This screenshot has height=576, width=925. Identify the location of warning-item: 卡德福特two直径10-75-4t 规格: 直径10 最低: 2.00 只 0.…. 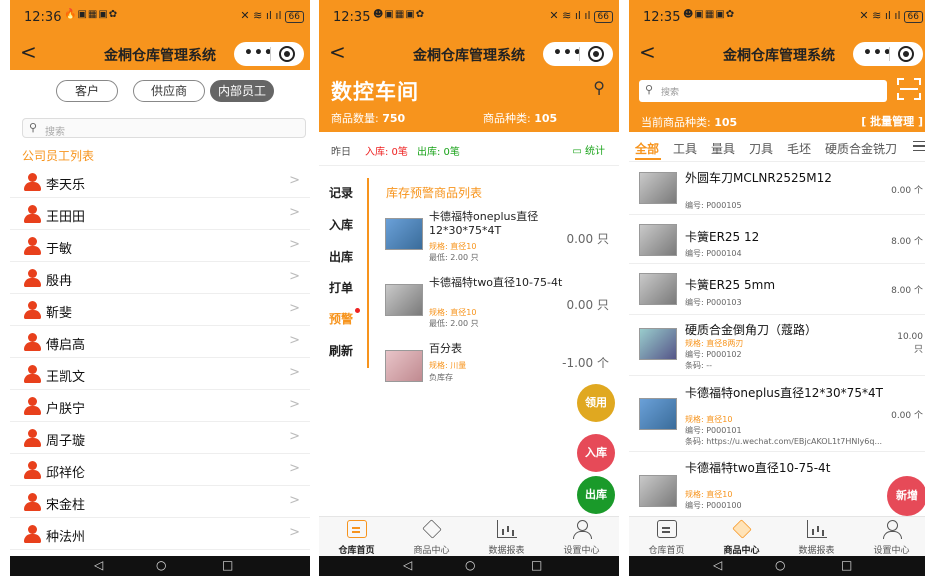
(497, 303).